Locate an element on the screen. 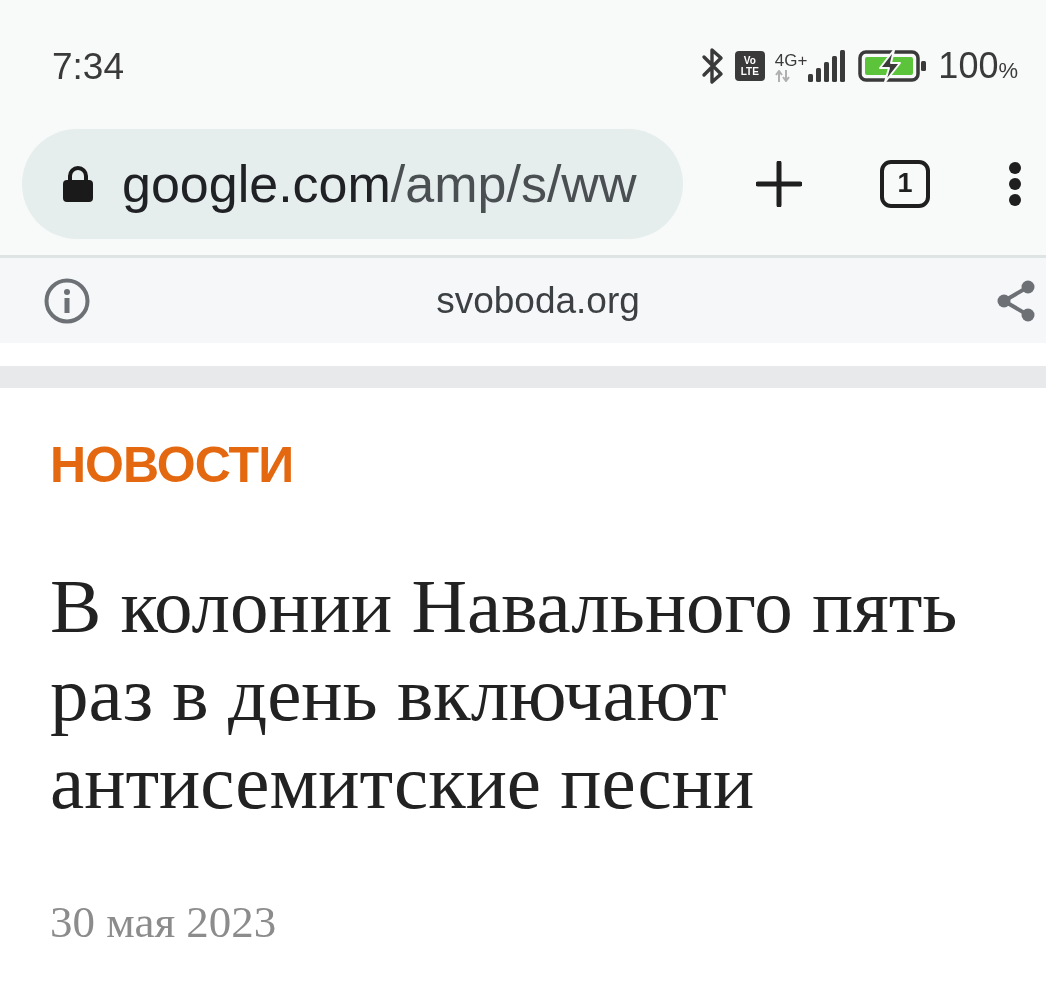  data-arrows-icon is located at coordinates (782, 76).